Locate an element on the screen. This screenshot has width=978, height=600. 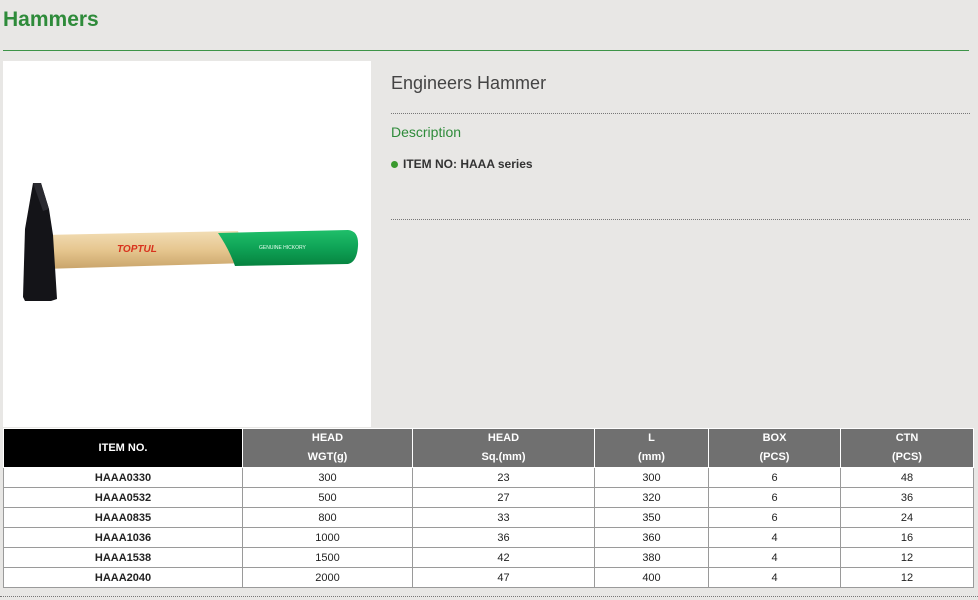
table-row: HAAA1036 1000 36 360 4 16 is located at coordinates (488, 537).